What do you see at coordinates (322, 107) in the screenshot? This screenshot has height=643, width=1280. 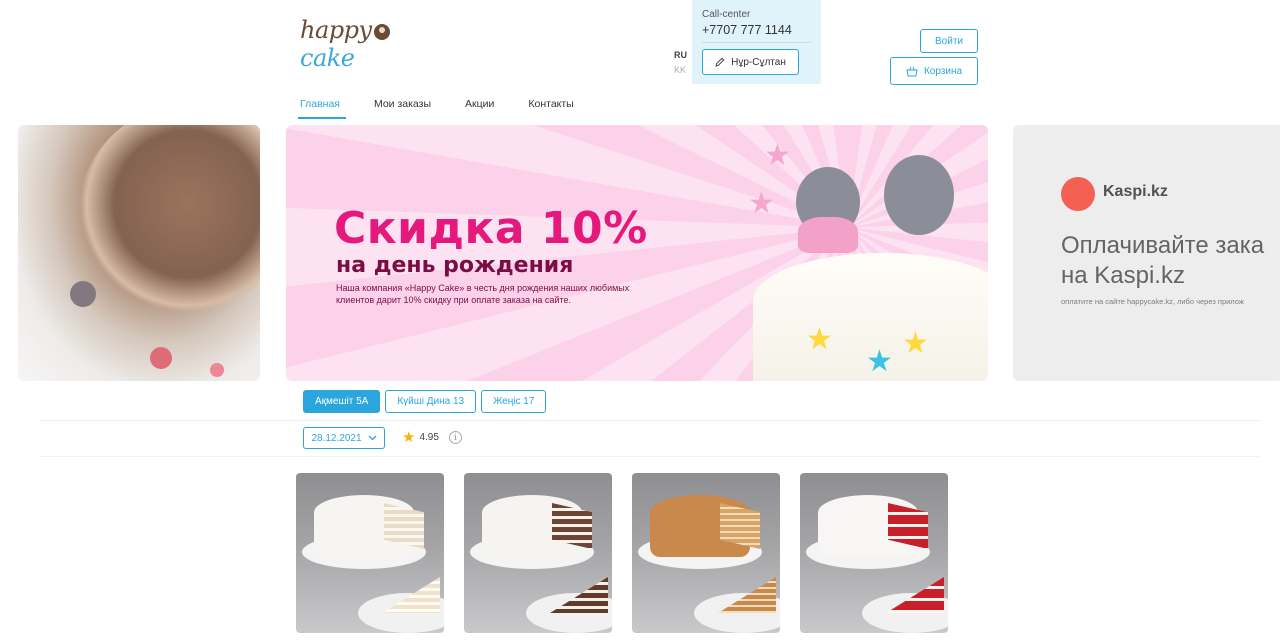 I see `nav-home: Главная` at bounding box center [322, 107].